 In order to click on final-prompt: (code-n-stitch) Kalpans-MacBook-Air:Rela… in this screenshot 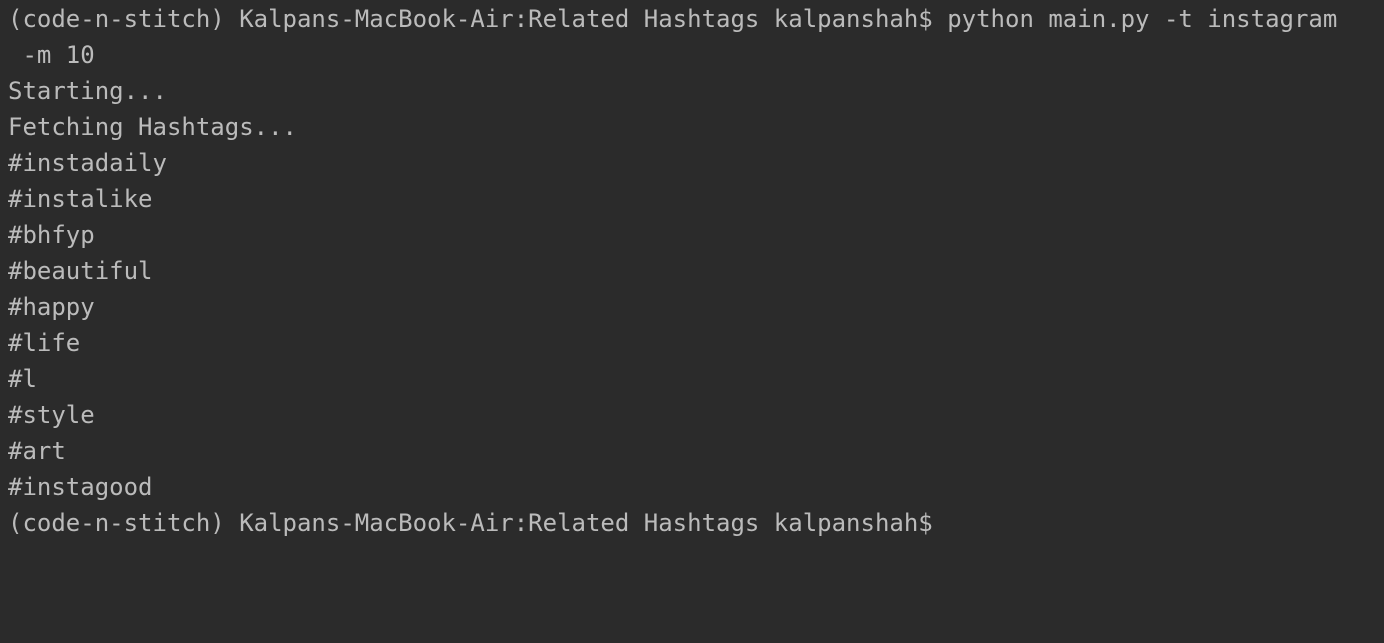, I will do `click(696, 523)`.